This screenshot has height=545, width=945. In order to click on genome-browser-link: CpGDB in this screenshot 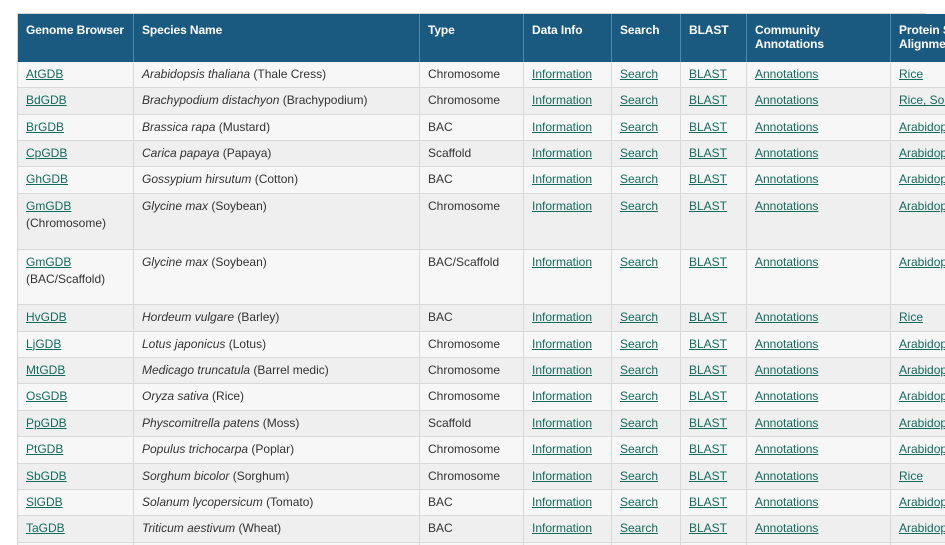, I will do `click(46, 153)`.